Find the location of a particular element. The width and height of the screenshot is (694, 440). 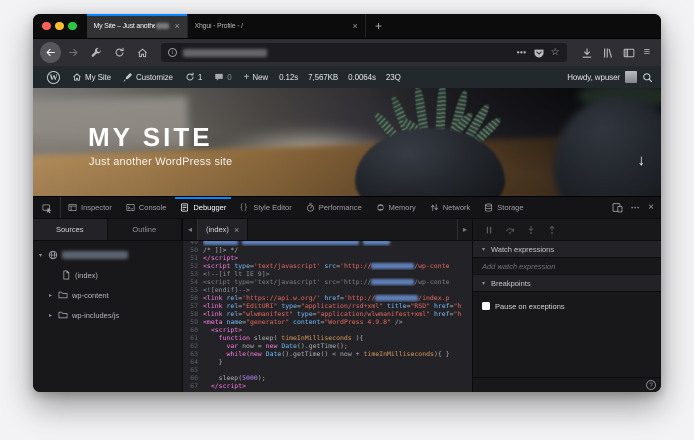

devtools-tab-memory: Memory is located at coordinates (396, 207).